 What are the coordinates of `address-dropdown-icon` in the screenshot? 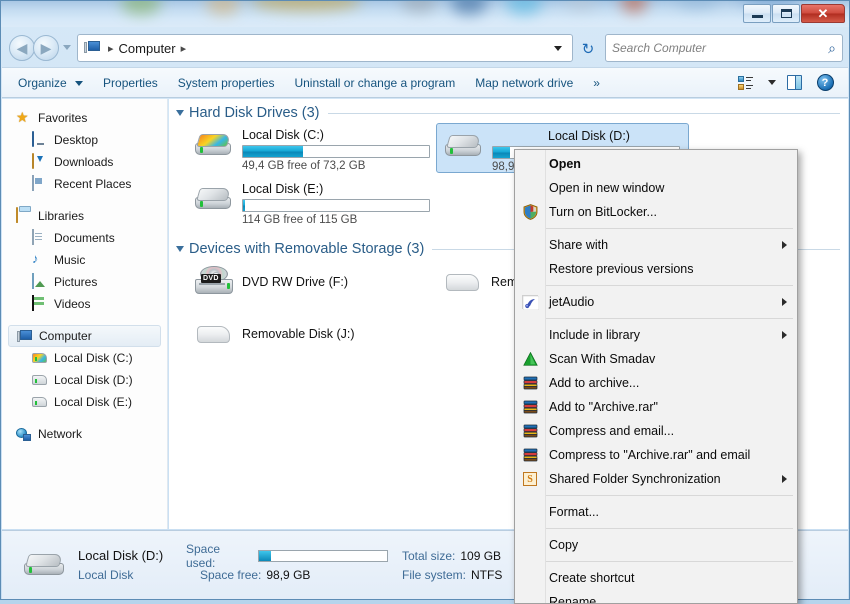 It's located at (558, 48).